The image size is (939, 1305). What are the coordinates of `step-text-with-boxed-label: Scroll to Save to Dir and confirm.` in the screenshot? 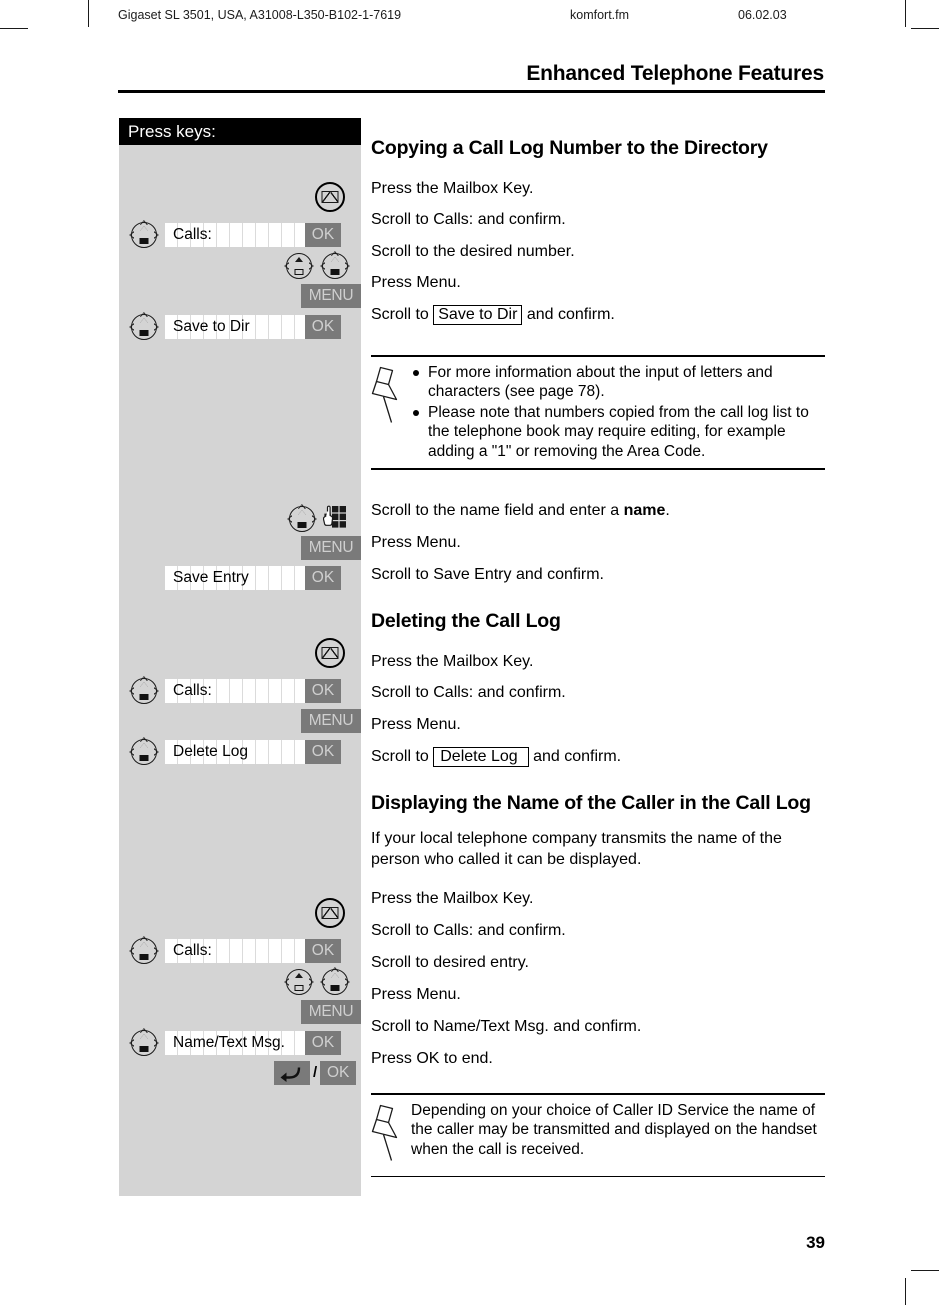 It's located at (598, 314).